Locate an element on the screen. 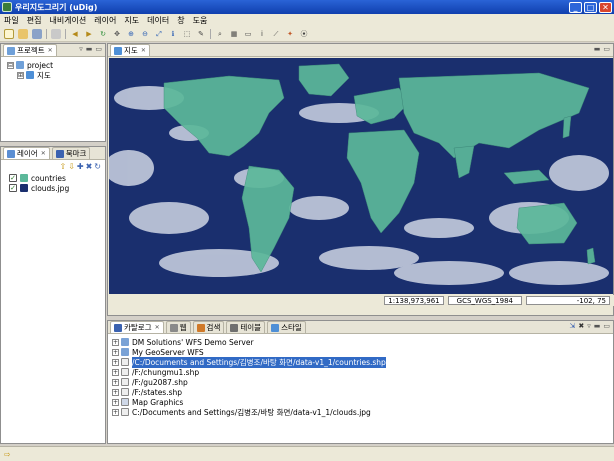 Image resolution: width=614 pixels, height=461 pixels. coordinate-readout: -102, 75 is located at coordinates (568, 300).